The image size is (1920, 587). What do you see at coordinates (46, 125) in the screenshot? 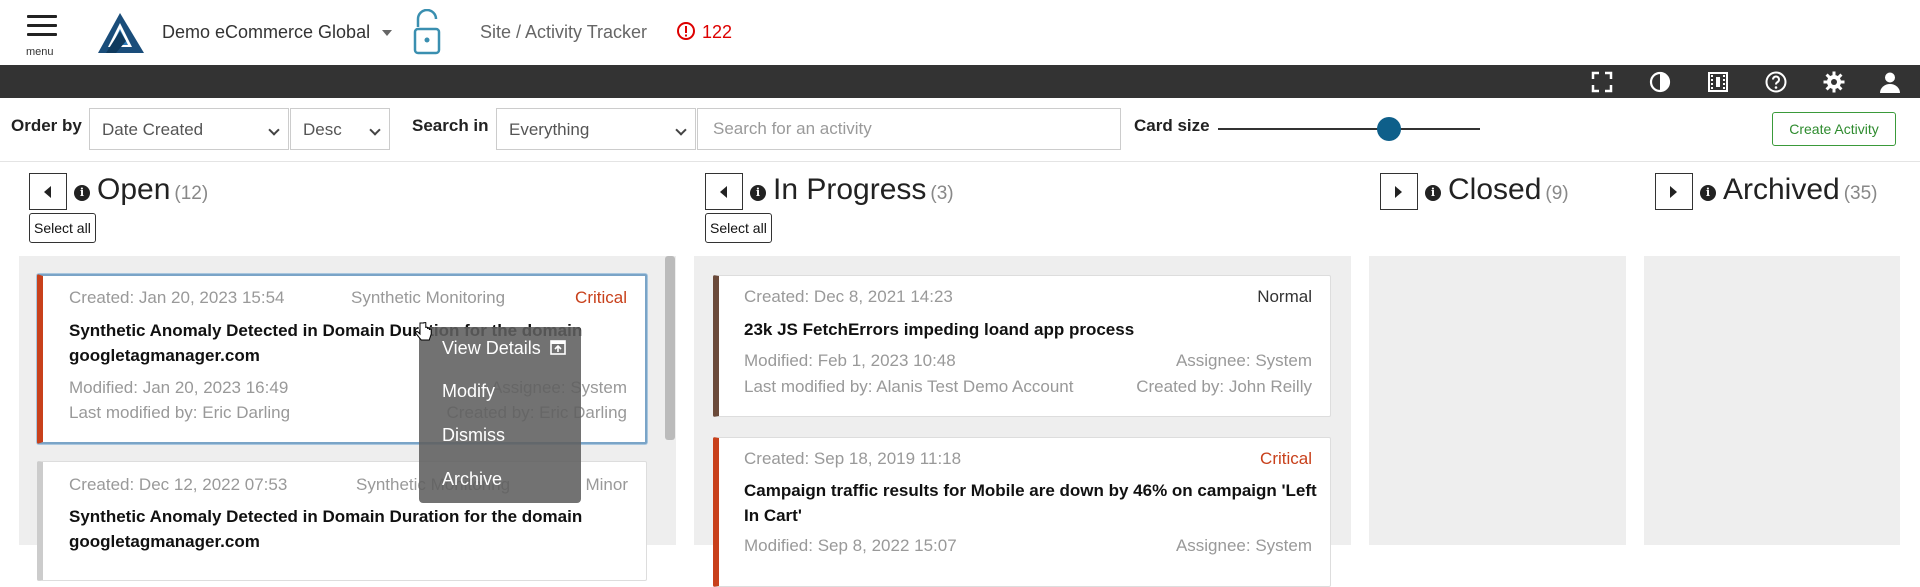
I see `order-by-label: Order by` at bounding box center [46, 125].